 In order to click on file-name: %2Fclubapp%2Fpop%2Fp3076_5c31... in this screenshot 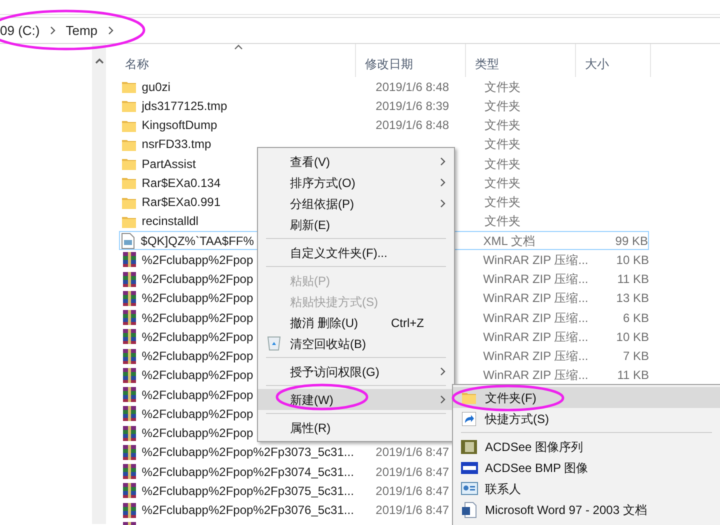, I will do `click(248, 510)`.